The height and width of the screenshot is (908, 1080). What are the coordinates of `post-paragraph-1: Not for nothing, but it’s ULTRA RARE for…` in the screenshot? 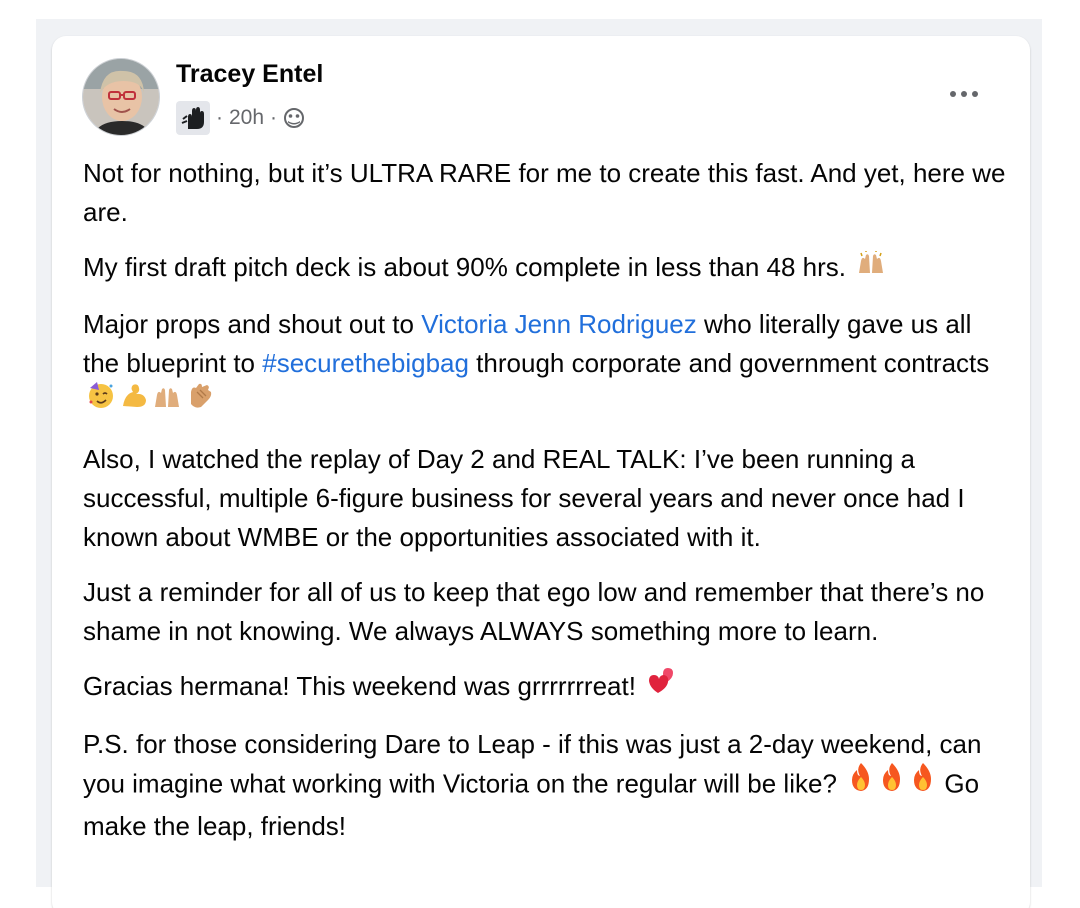 It's located at (545, 193).